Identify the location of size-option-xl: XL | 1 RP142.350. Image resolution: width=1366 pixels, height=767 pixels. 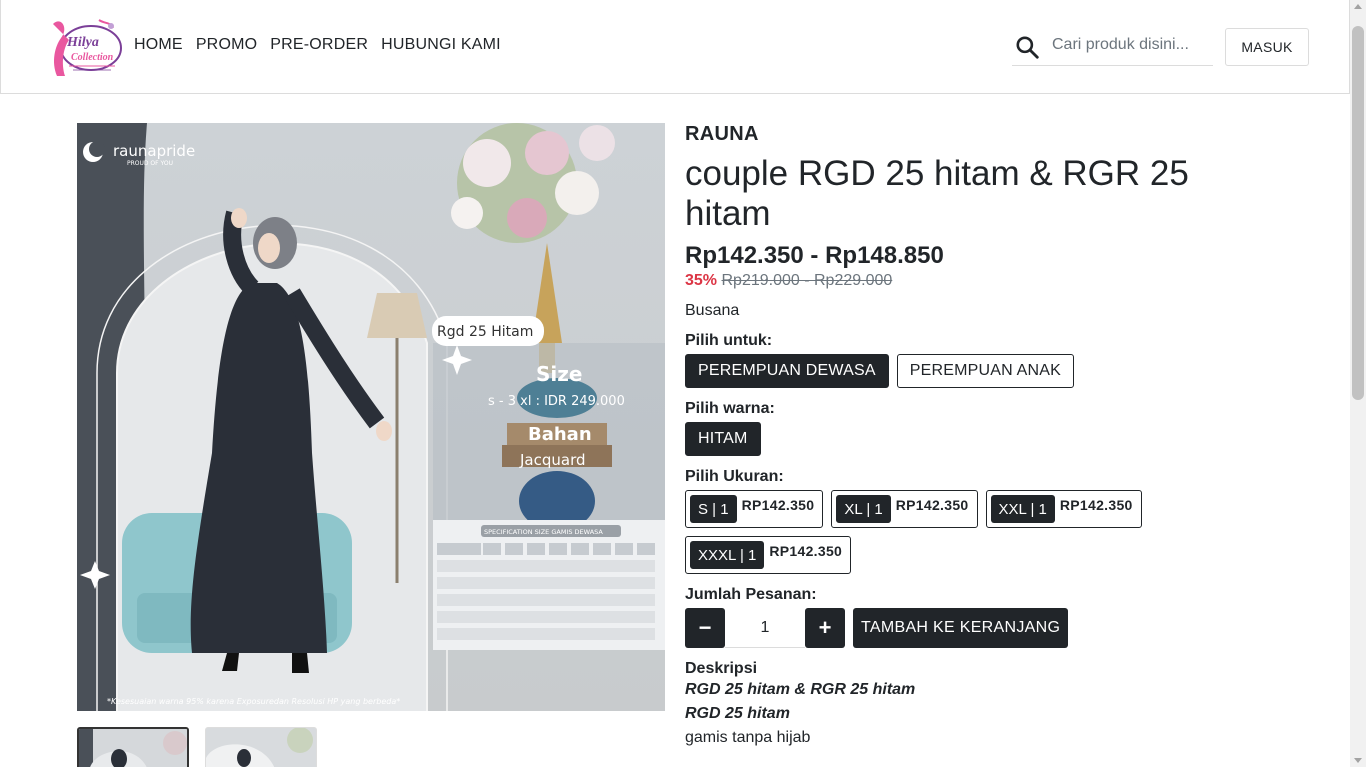
(904, 509).